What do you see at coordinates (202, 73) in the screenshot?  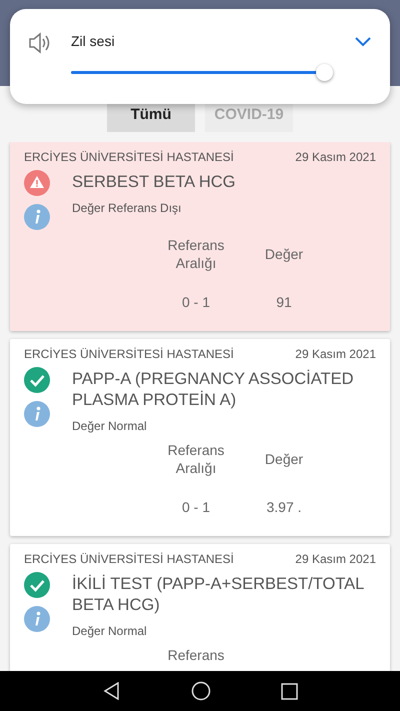 I see `volume-slider` at bounding box center [202, 73].